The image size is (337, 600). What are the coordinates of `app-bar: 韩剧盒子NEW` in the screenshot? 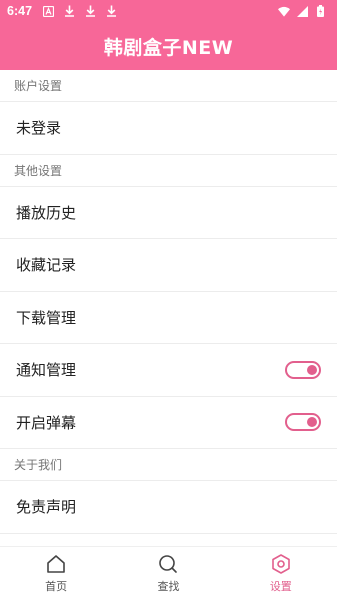 It's located at (168, 46).